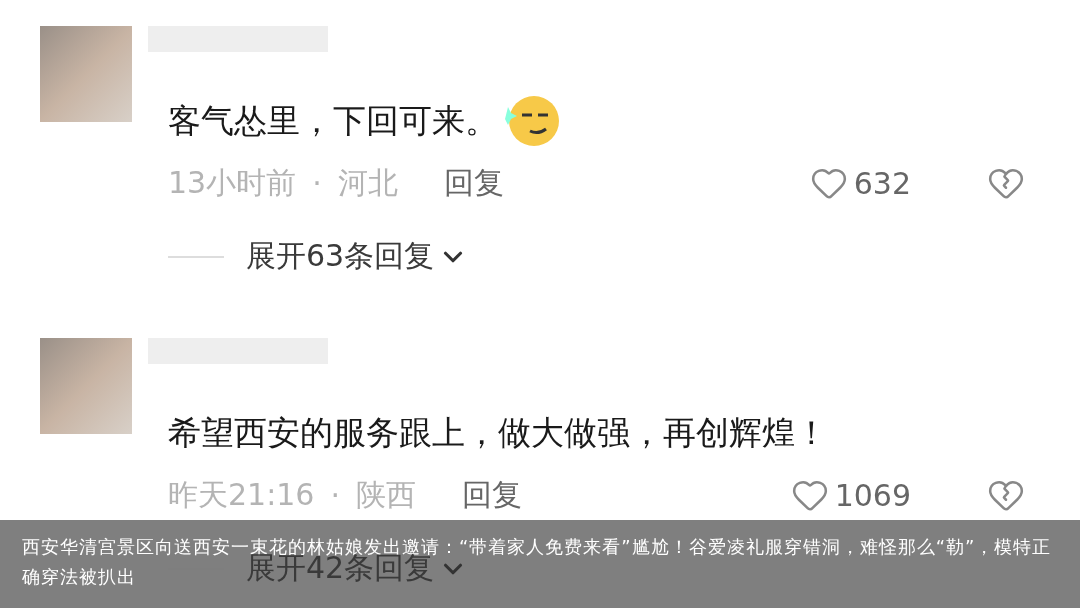 The image size is (1080, 608). I want to click on expand-replies-button: 展开63条回复, so click(357, 256).